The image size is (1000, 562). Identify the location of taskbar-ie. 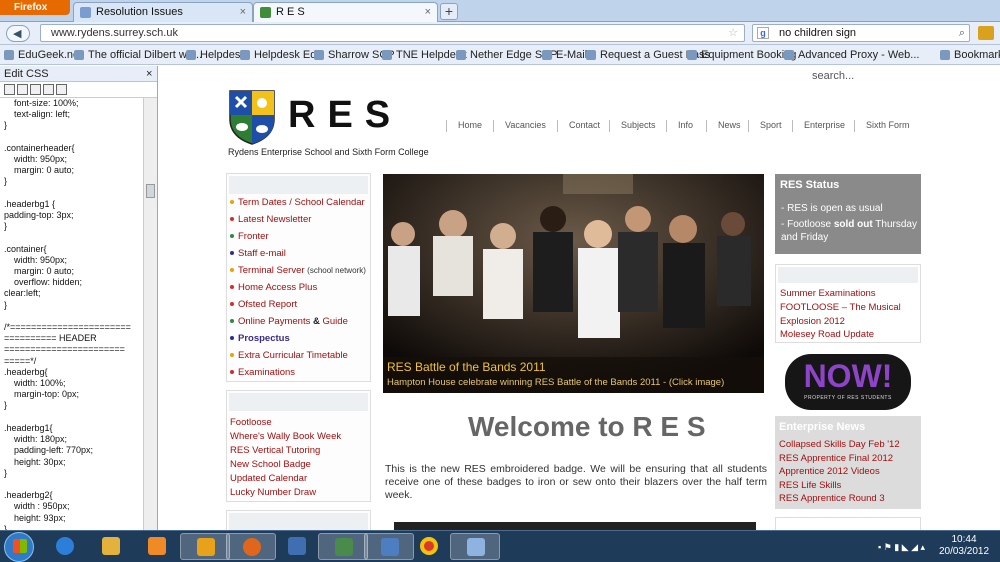
(65, 546).